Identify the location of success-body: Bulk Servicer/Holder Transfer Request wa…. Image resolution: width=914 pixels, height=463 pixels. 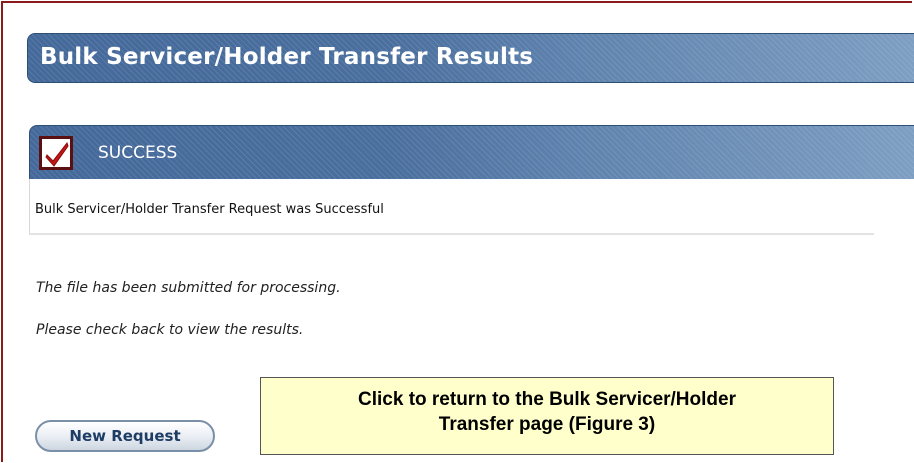
(451, 207).